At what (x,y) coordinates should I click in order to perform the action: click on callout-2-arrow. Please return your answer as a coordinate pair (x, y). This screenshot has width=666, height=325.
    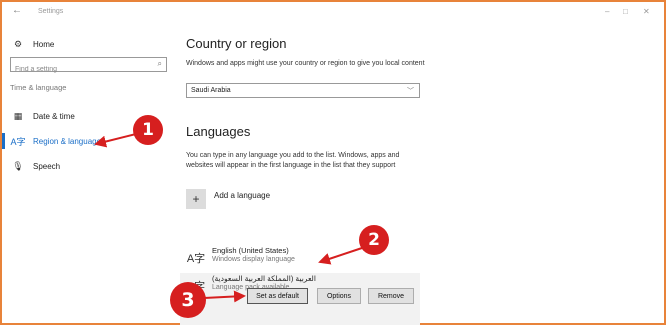
    Looking at the image, I should click on (340, 256).